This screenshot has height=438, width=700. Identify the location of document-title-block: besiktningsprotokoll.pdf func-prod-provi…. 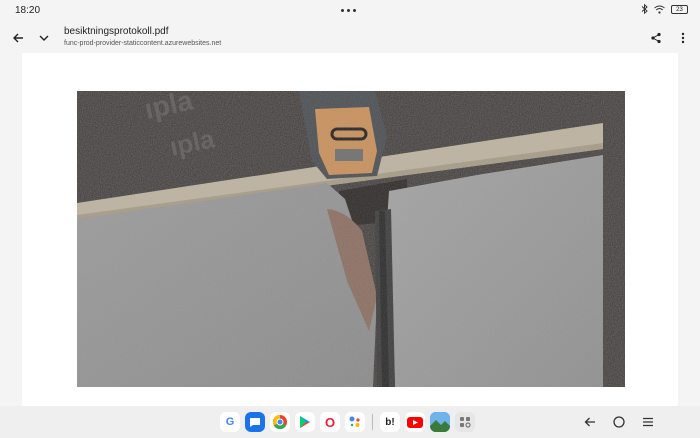
(142, 37).